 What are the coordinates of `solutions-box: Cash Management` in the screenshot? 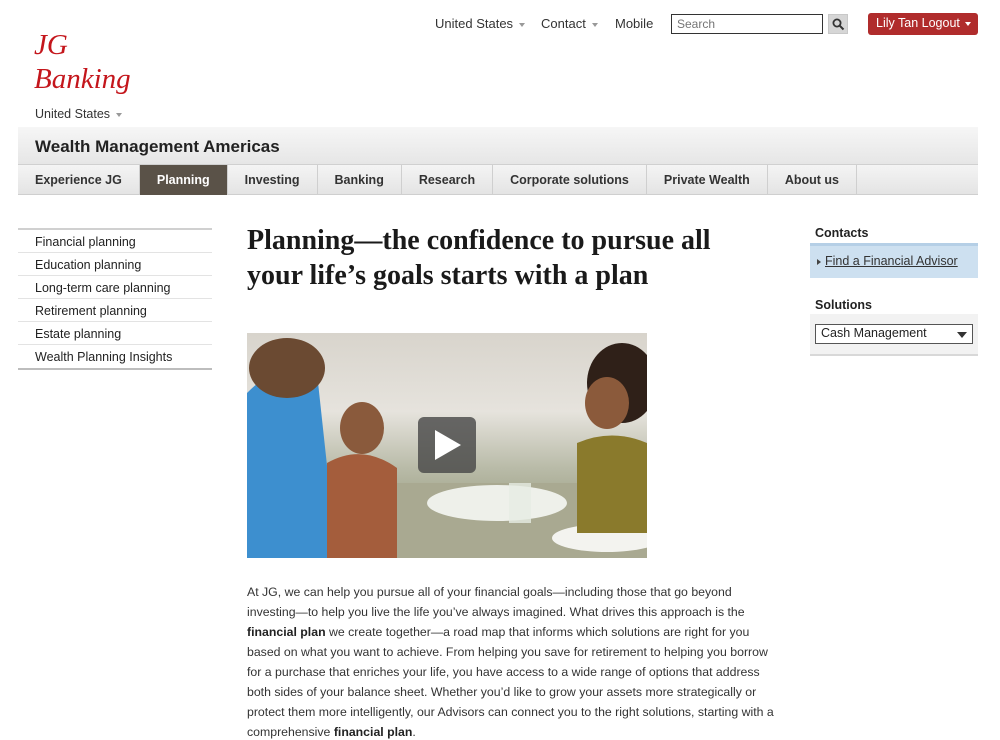 It's located at (894, 335).